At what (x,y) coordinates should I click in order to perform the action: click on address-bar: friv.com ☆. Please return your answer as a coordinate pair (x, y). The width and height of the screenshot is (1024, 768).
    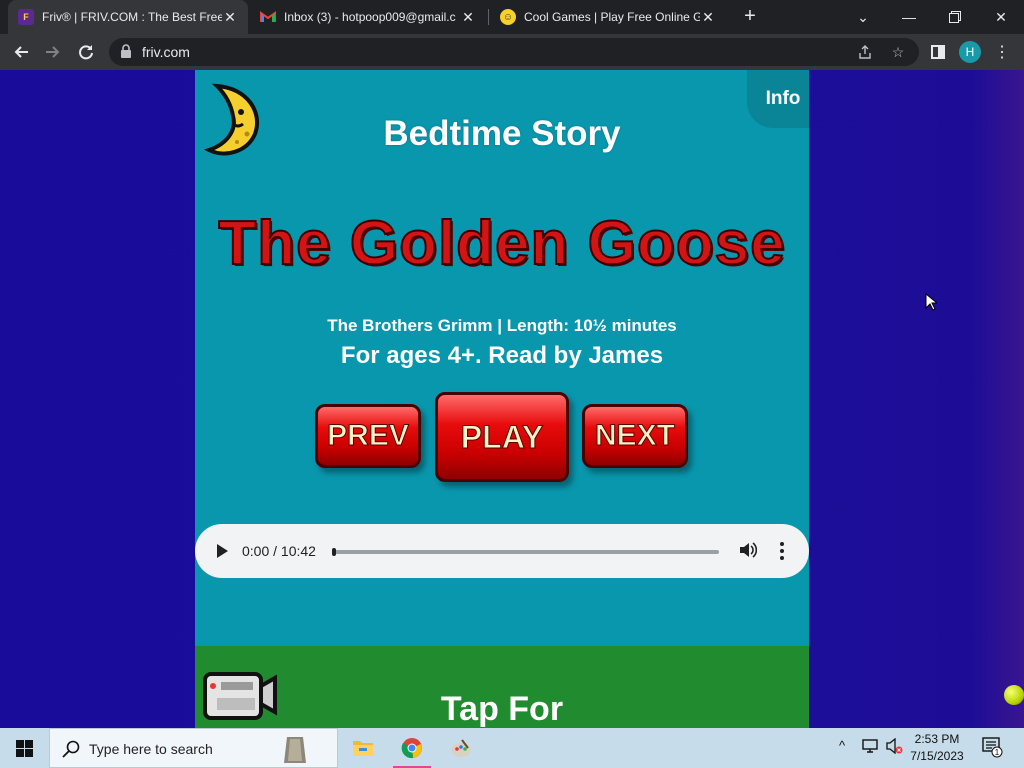
    Looking at the image, I should click on (514, 52).